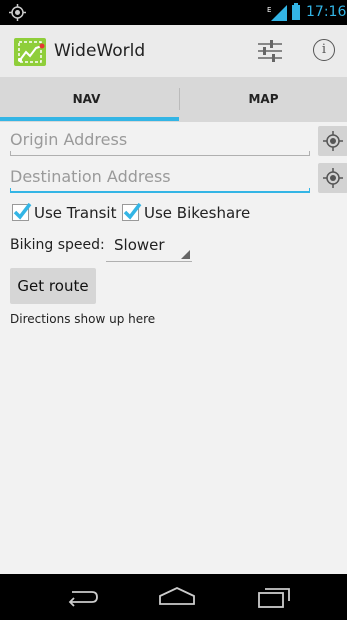  I want to click on tab-nav: NAV, so click(86, 99).